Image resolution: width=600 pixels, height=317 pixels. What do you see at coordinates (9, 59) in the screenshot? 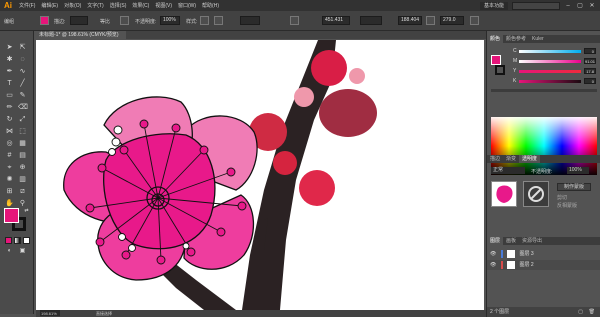
I see `magic-wand-icon: ✱` at bounding box center [9, 59].